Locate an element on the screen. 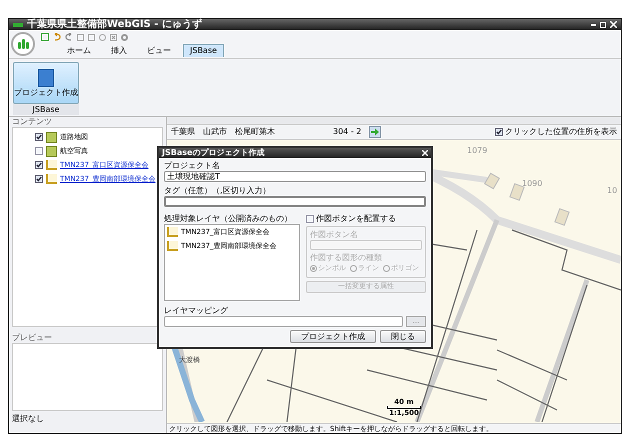  field-label: レイヤマッピング is located at coordinates (196, 311).